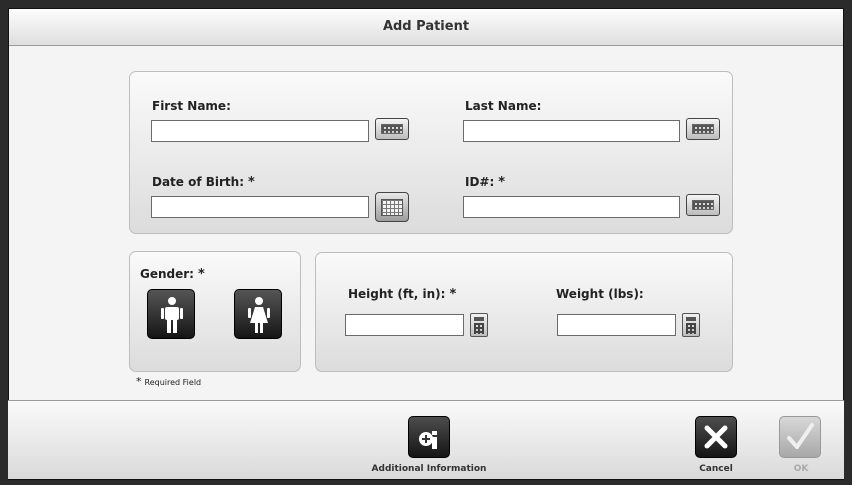 The height and width of the screenshot is (485, 852). I want to click on height-input, so click(404, 325).